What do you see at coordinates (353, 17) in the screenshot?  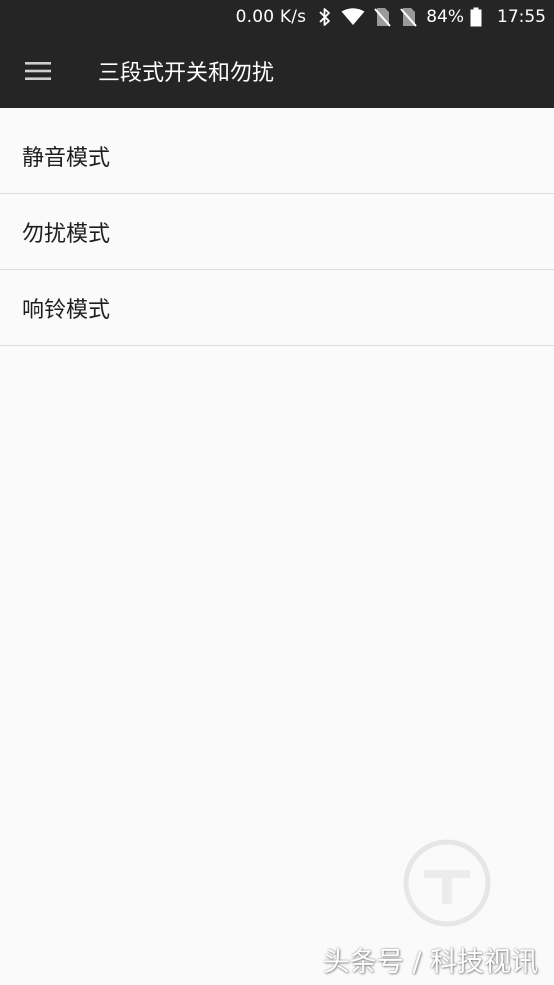 I see `wifi-icon` at bounding box center [353, 17].